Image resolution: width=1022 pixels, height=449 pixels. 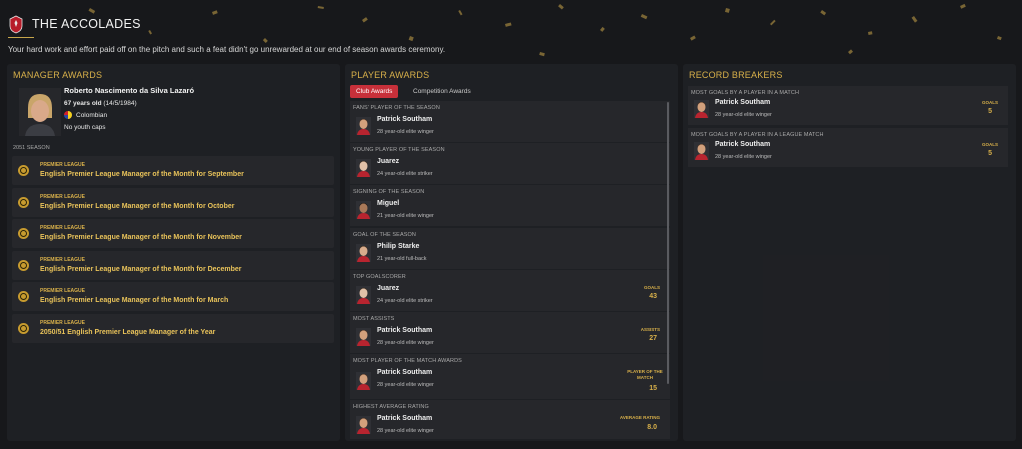 What do you see at coordinates (653, 296) in the screenshot?
I see `stat-value: 43` at bounding box center [653, 296].